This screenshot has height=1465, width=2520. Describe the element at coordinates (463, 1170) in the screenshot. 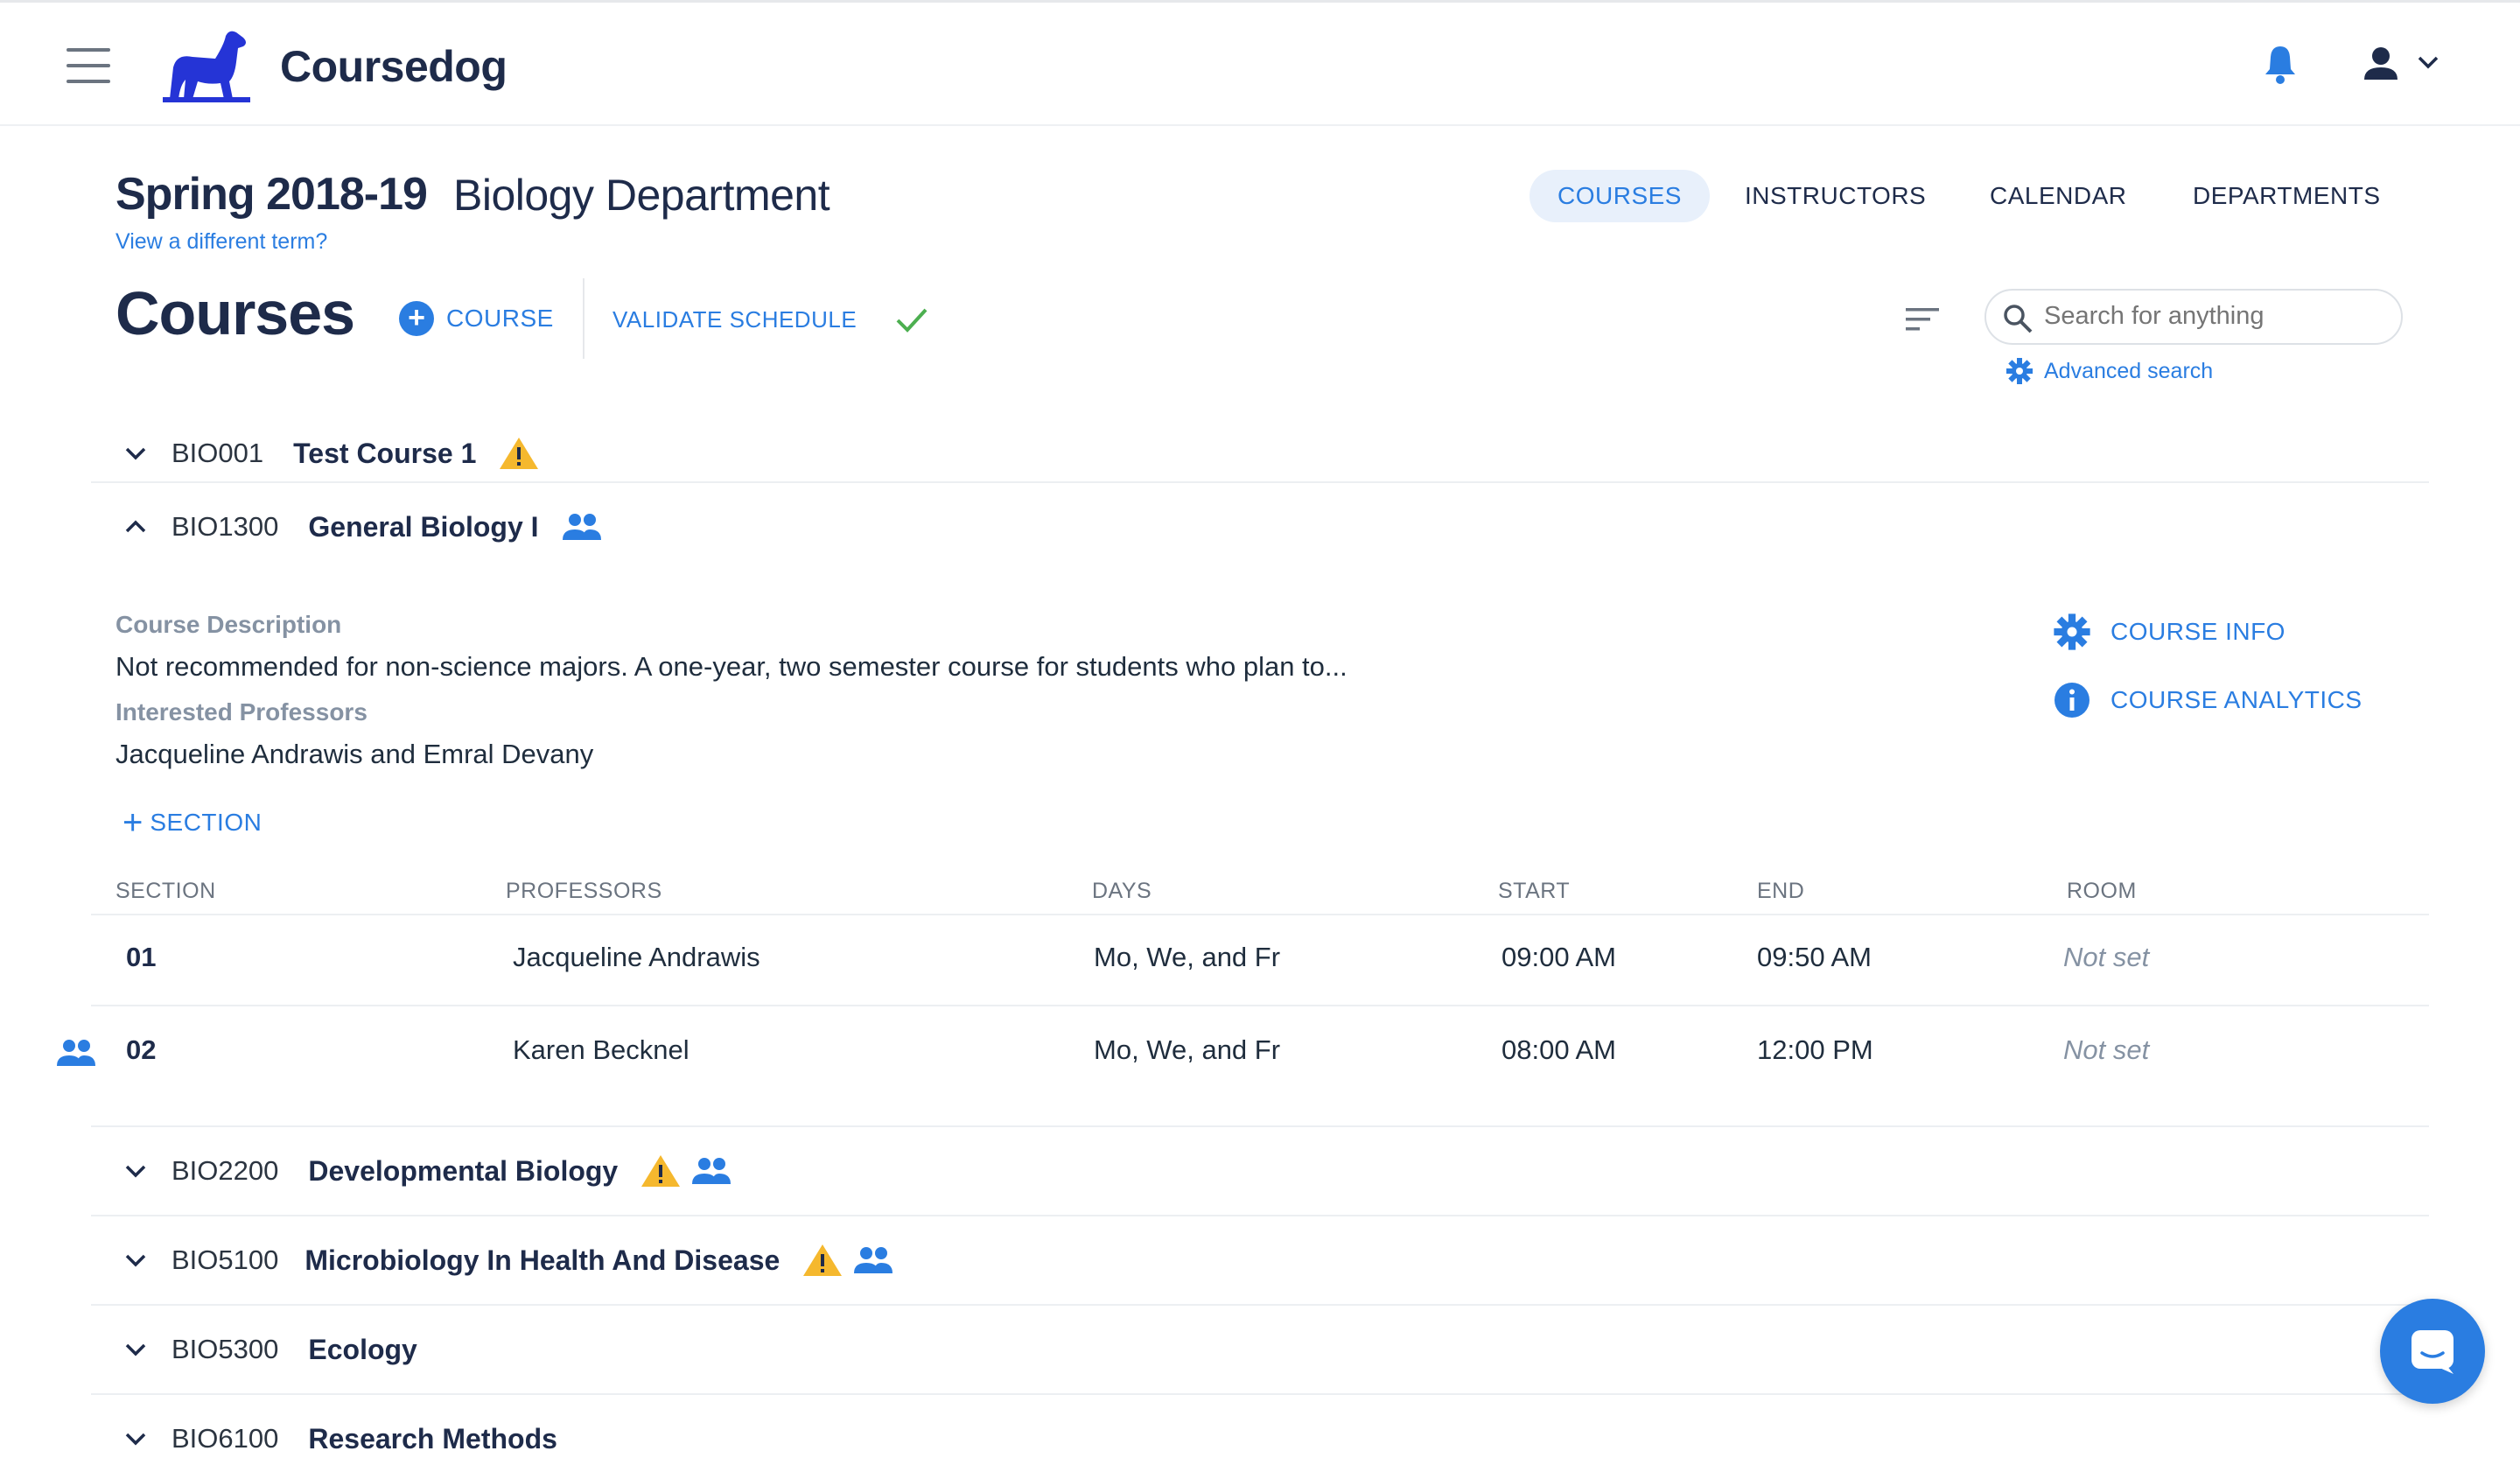

I see `course-name: Developmental Biology` at that location.